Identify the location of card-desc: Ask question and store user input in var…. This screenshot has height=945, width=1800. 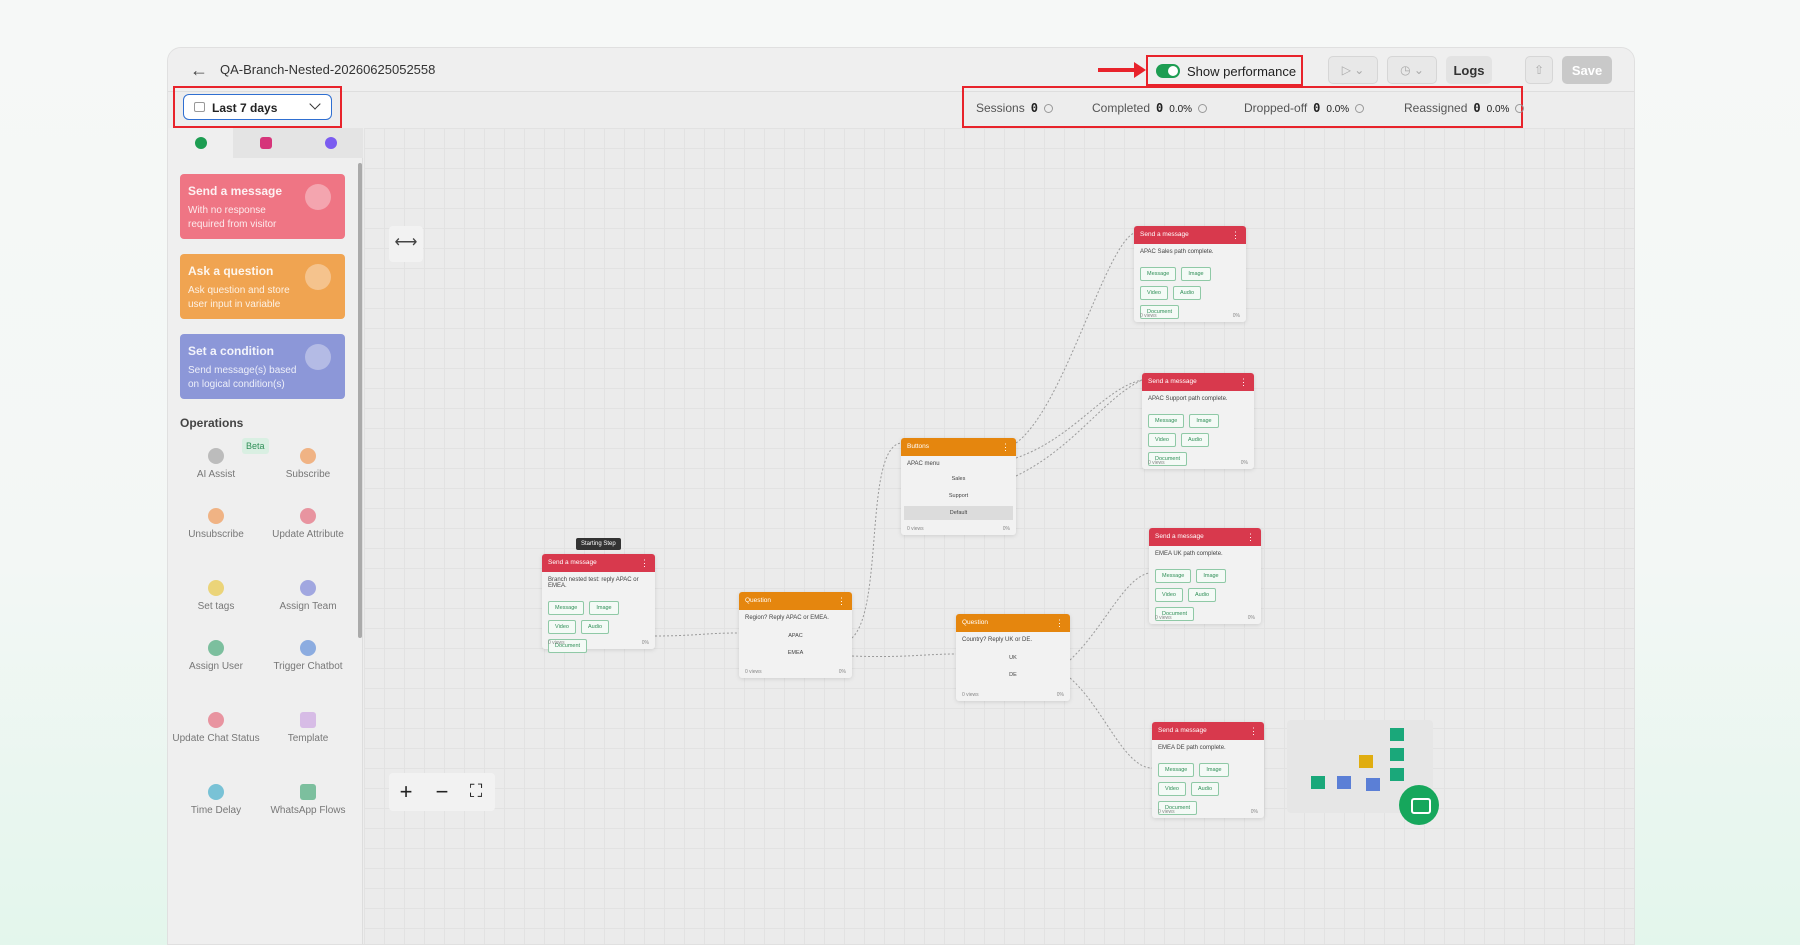
(239, 297).